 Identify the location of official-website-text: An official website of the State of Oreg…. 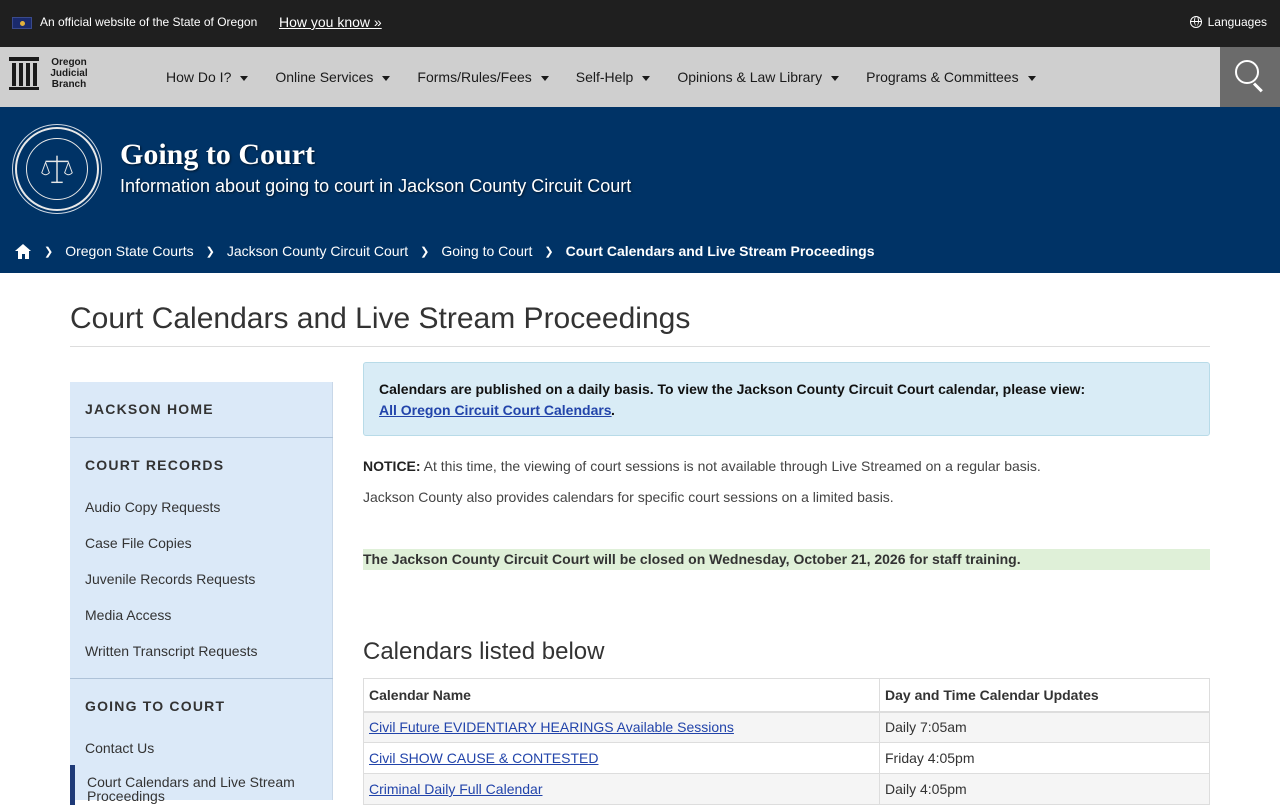
(149, 22).